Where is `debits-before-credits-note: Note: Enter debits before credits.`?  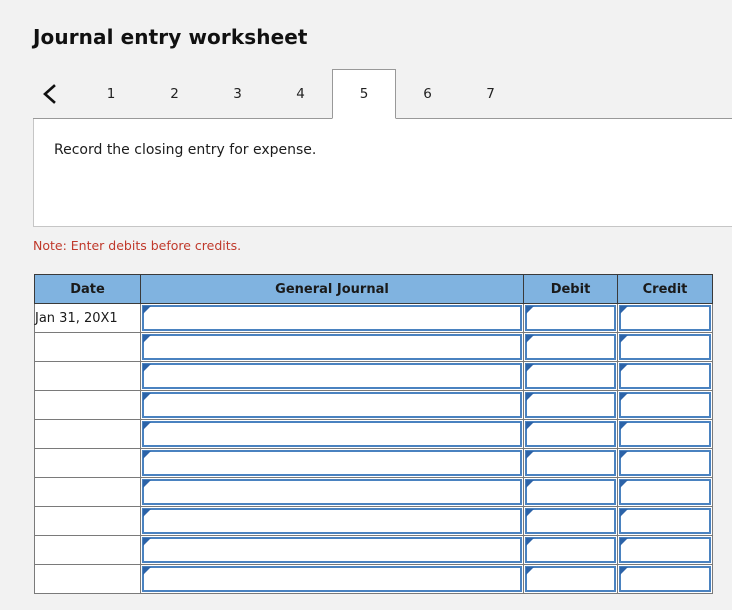 debits-before-credits-note: Note: Enter debits before credits. is located at coordinates (137, 245).